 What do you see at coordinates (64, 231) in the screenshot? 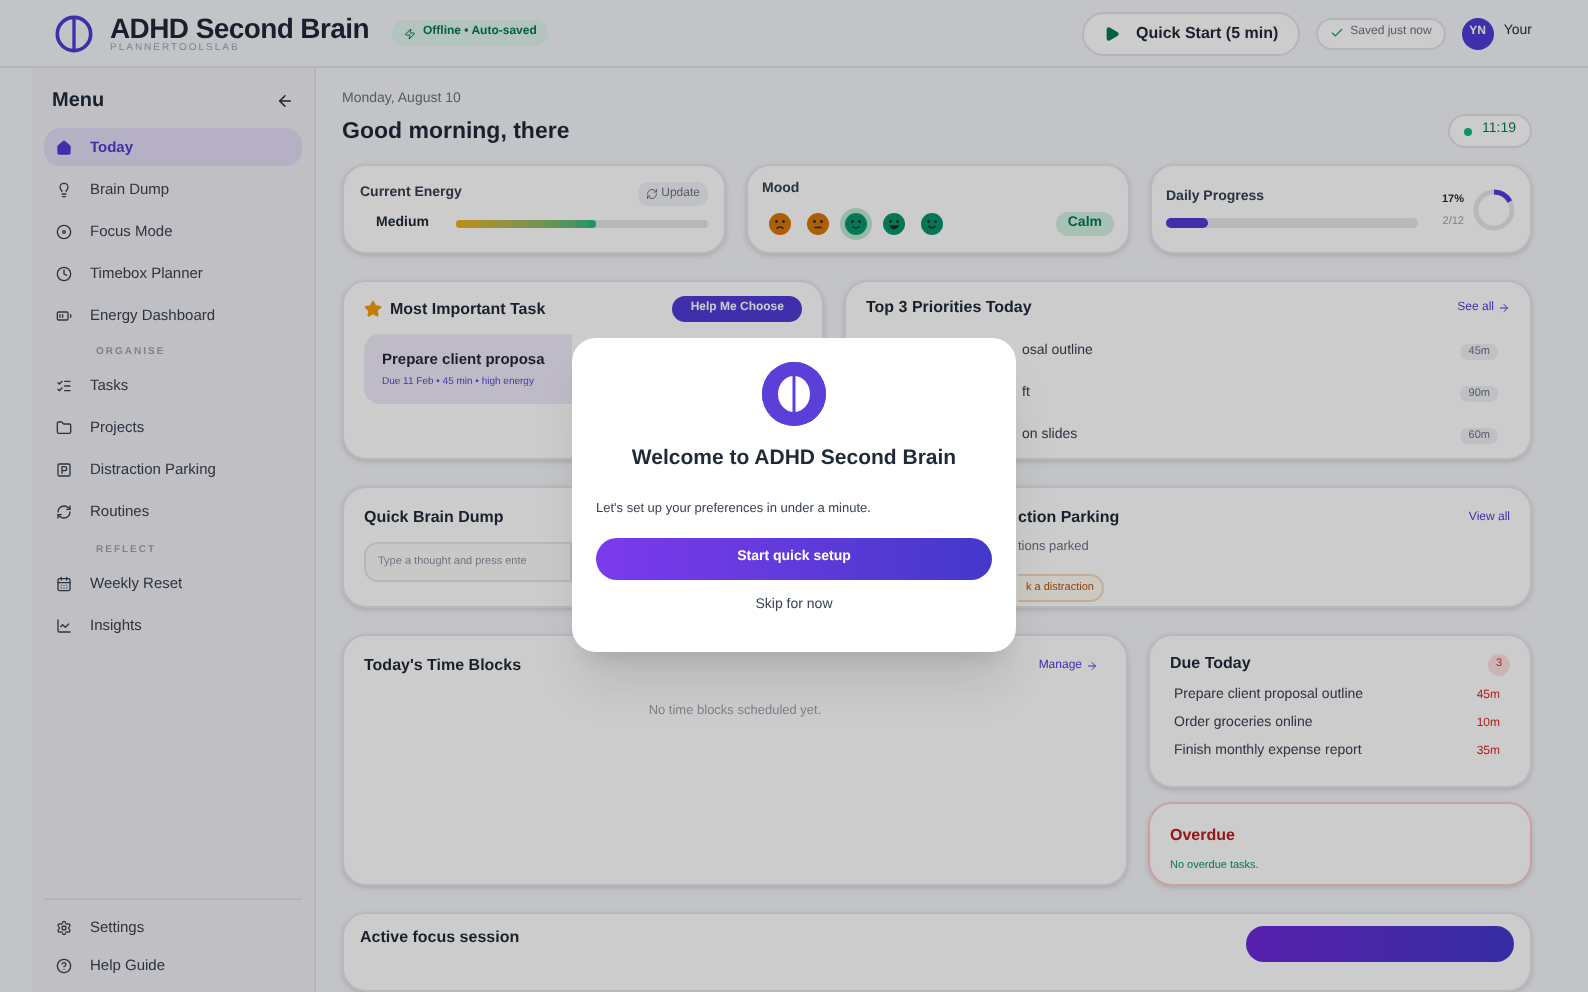
I see `target-icon` at bounding box center [64, 231].